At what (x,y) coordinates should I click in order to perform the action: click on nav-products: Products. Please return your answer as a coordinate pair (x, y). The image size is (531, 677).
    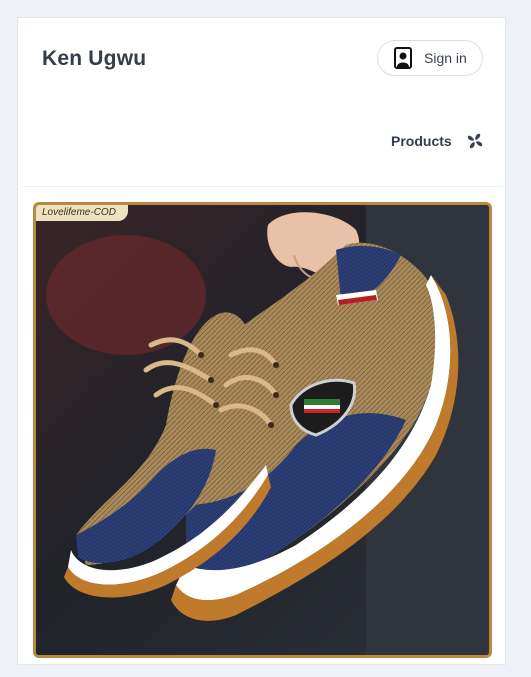
    Looking at the image, I should click on (437, 141).